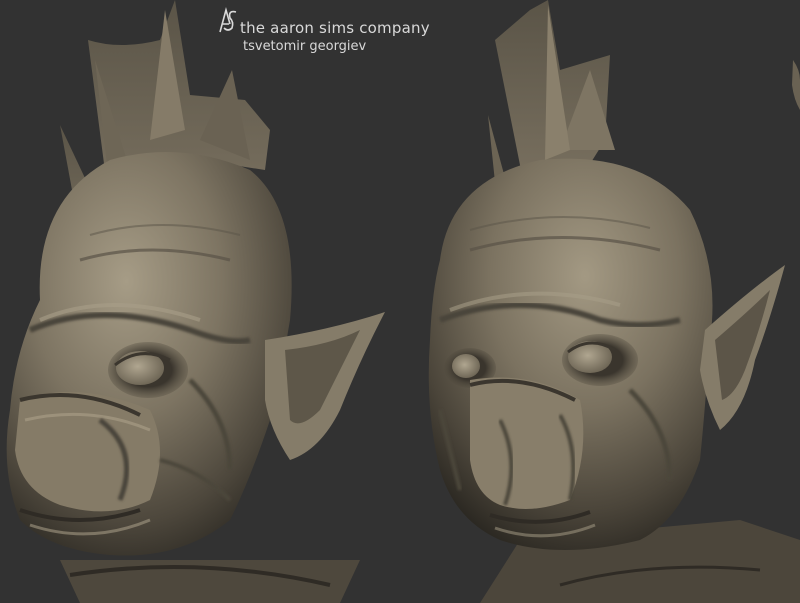 The height and width of the screenshot is (603, 800). I want to click on watermark-artist: tsvetomir georgiev, so click(305, 46).